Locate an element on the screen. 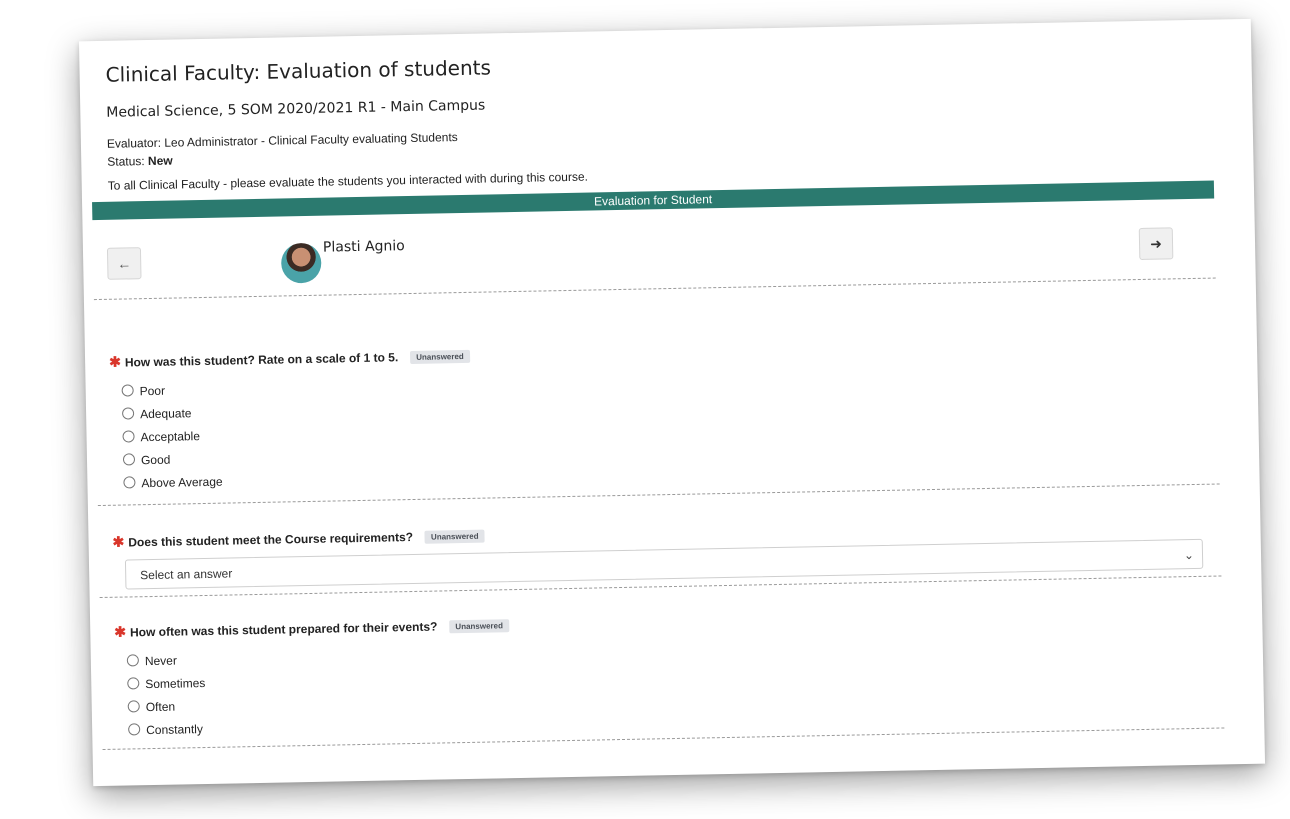 The width and height of the screenshot is (1290, 819). radio-option-above-average: Above Average is located at coordinates (173, 483).